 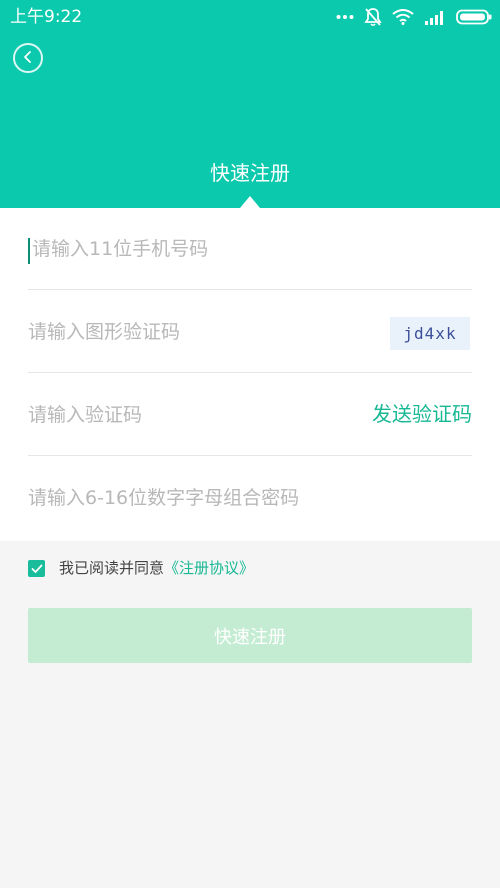 What do you see at coordinates (435, 17) in the screenshot?
I see `signal-icon` at bounding box center [435, 17].